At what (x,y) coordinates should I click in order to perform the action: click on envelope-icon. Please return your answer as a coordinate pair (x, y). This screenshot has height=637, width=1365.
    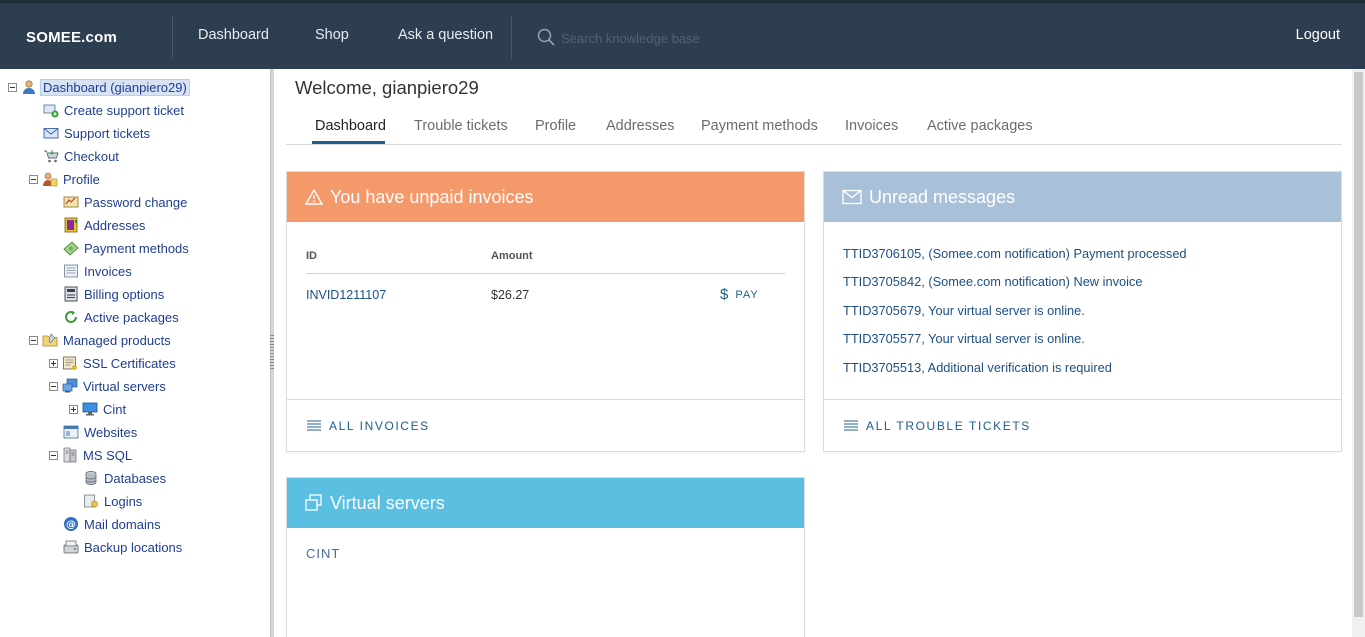
    Looking at the image, I should click on (852, 197).